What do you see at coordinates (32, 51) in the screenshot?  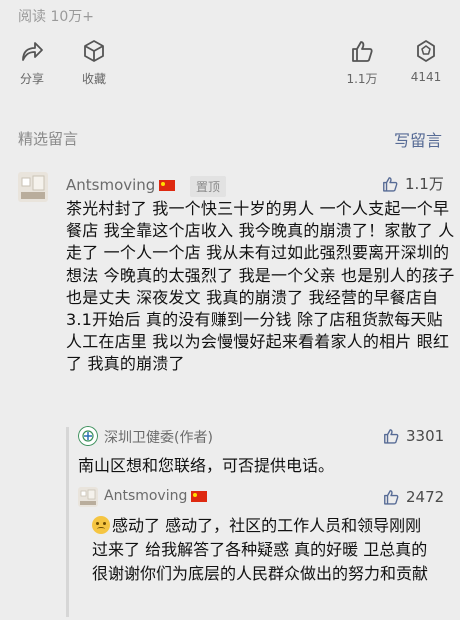 I see `share-icon` at bounding box center [32, 51].